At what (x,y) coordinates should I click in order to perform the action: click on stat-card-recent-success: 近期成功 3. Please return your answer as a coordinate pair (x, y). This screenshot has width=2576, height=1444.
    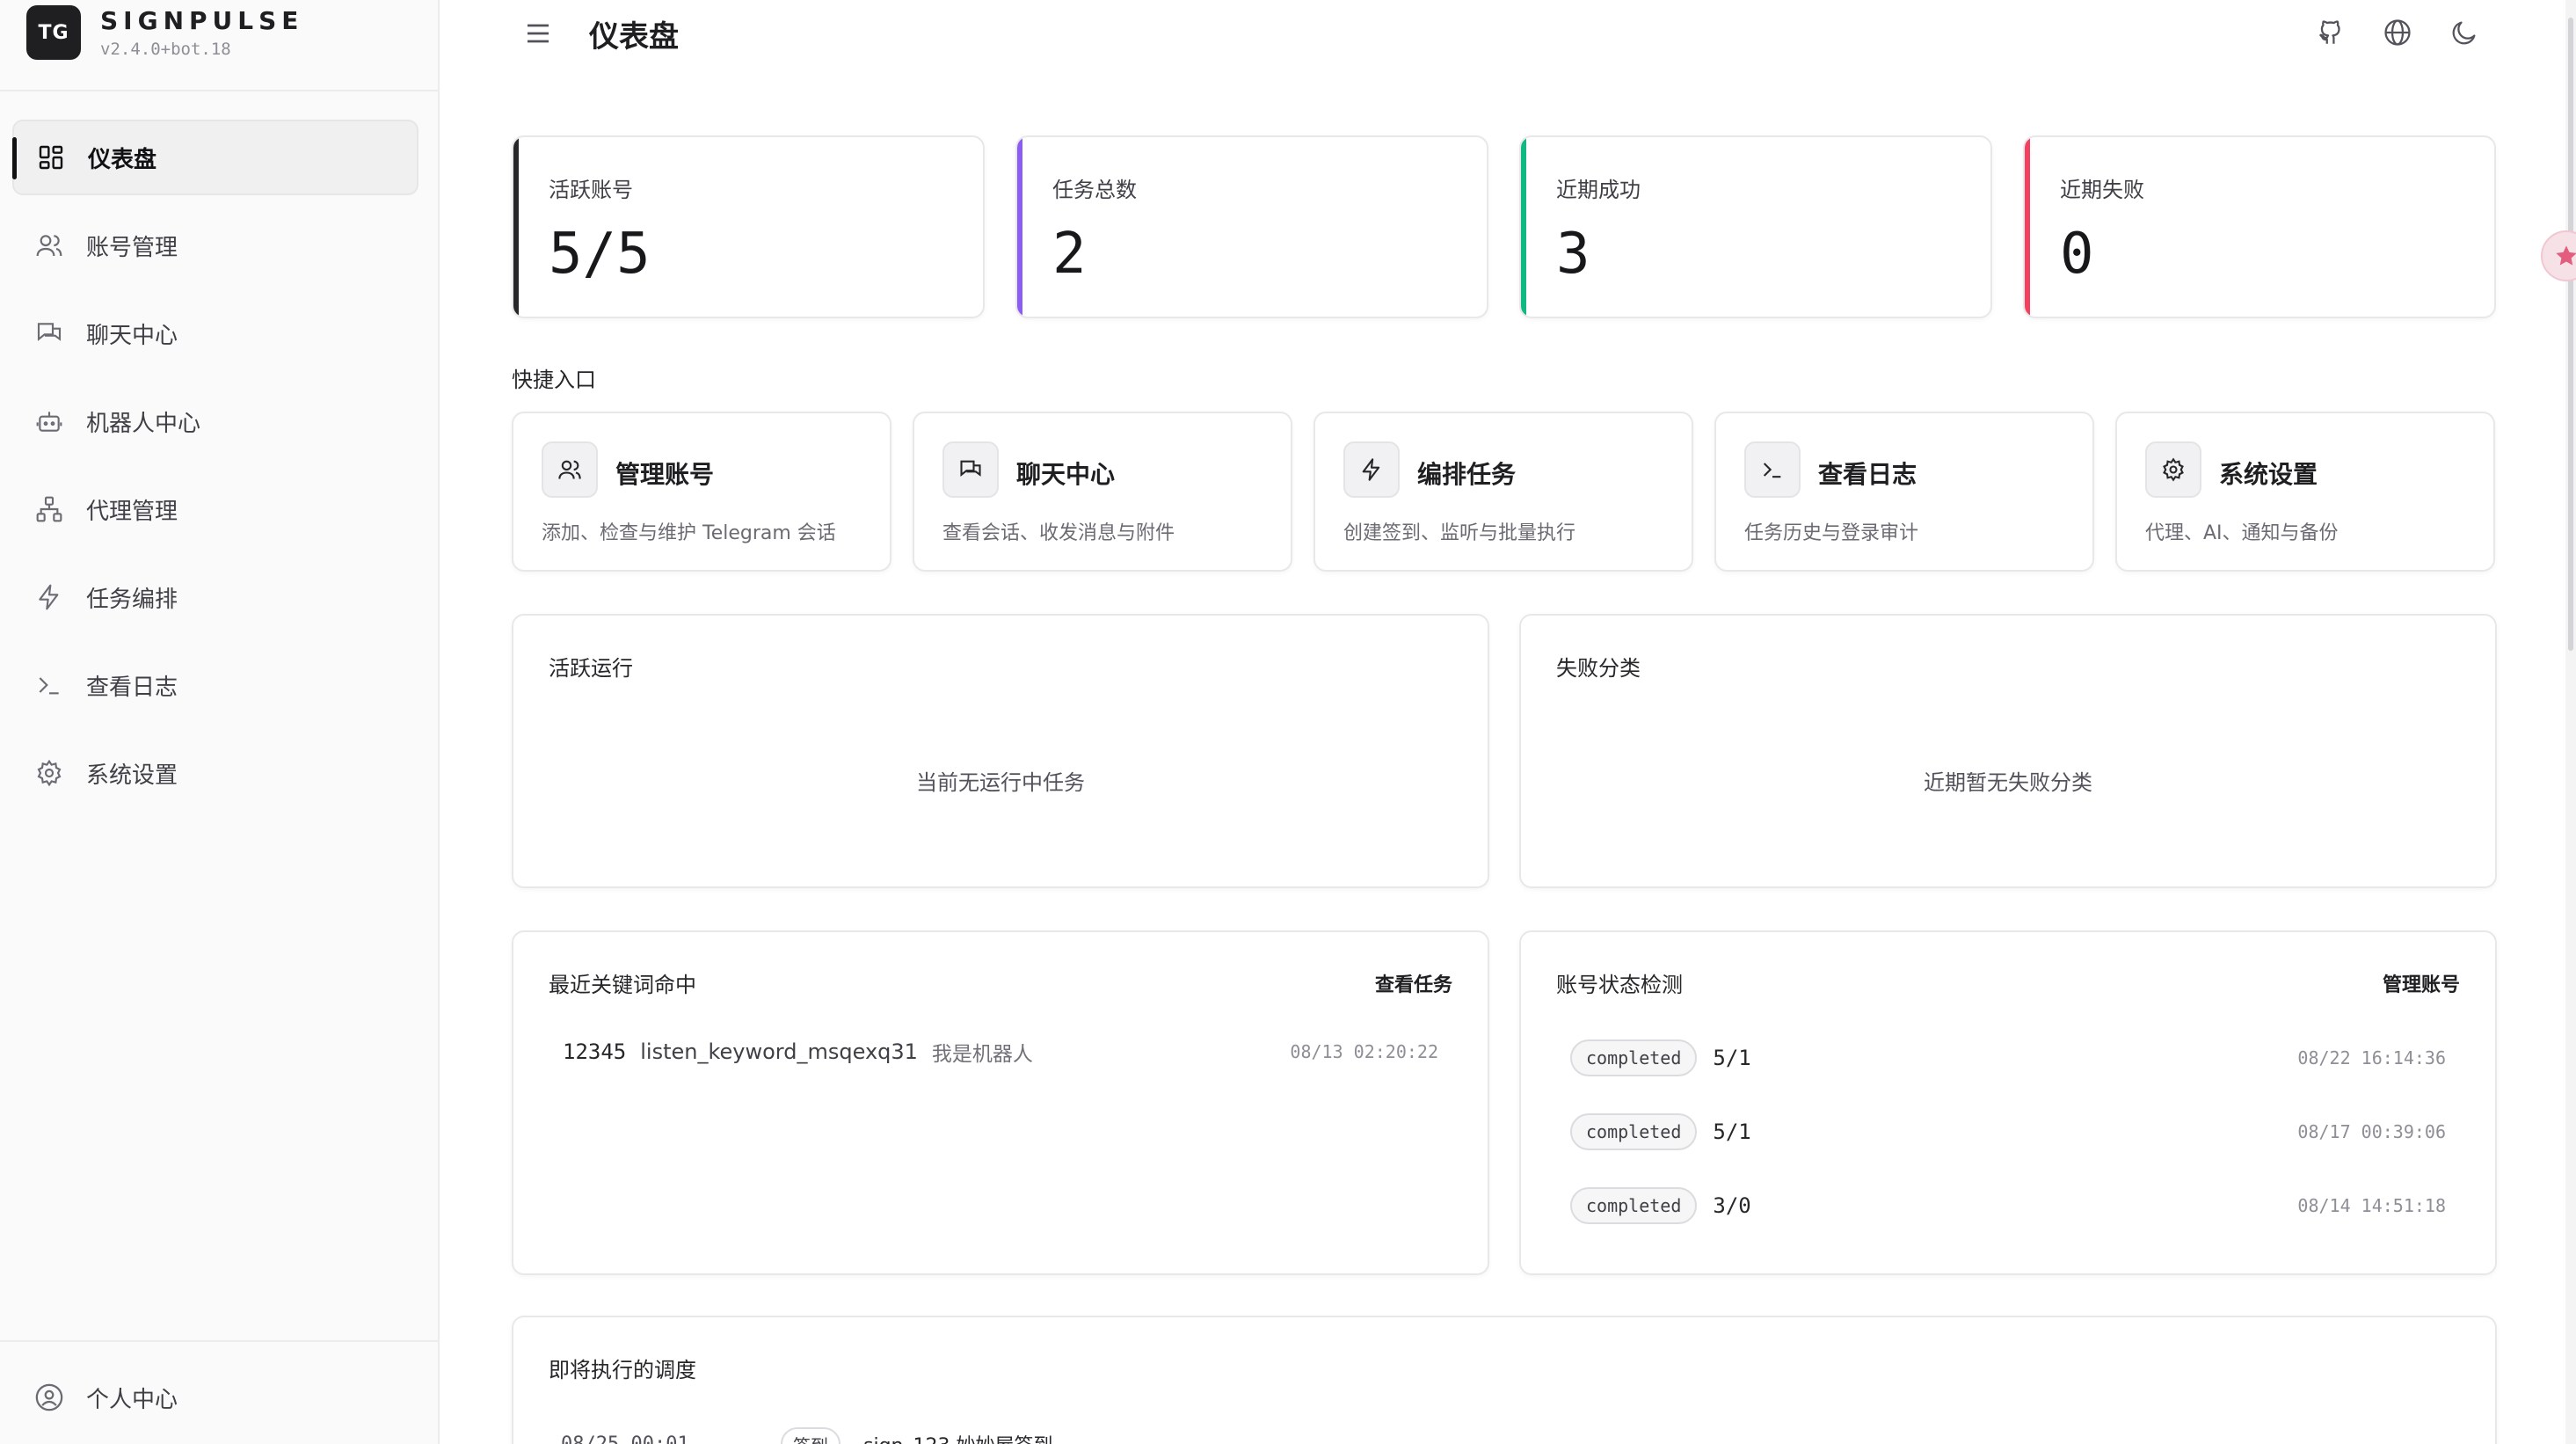
    Looking at the image, I should click on (1755, 226).